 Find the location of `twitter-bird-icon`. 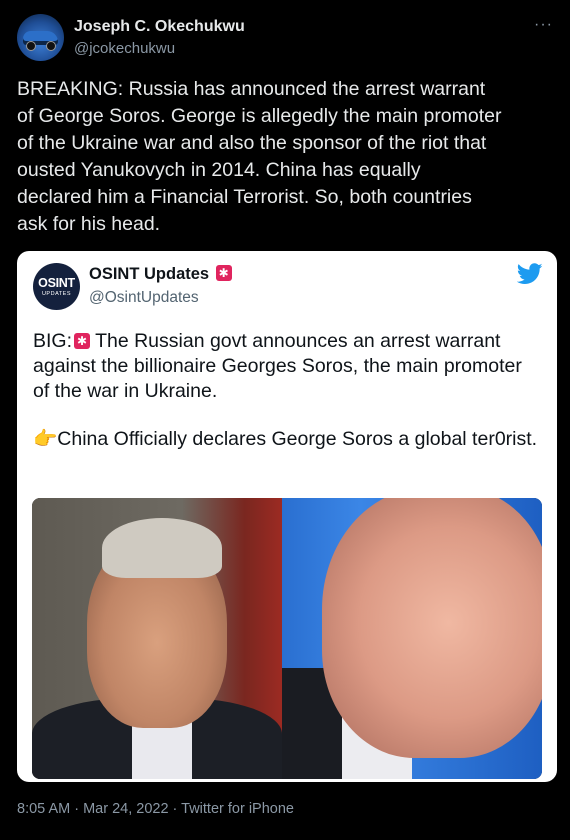

twitter-bird-icon is located at coordinates (530, 274).